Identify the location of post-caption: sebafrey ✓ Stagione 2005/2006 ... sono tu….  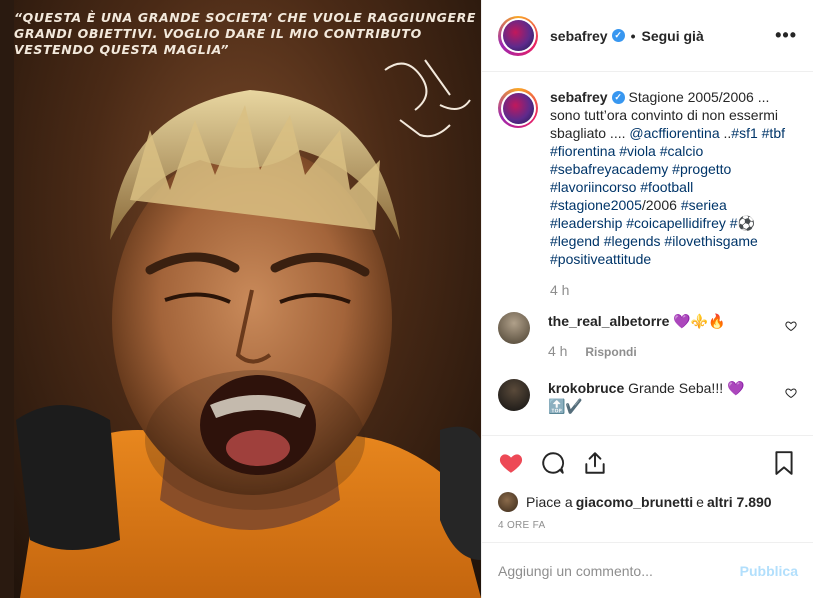
(647, 178).